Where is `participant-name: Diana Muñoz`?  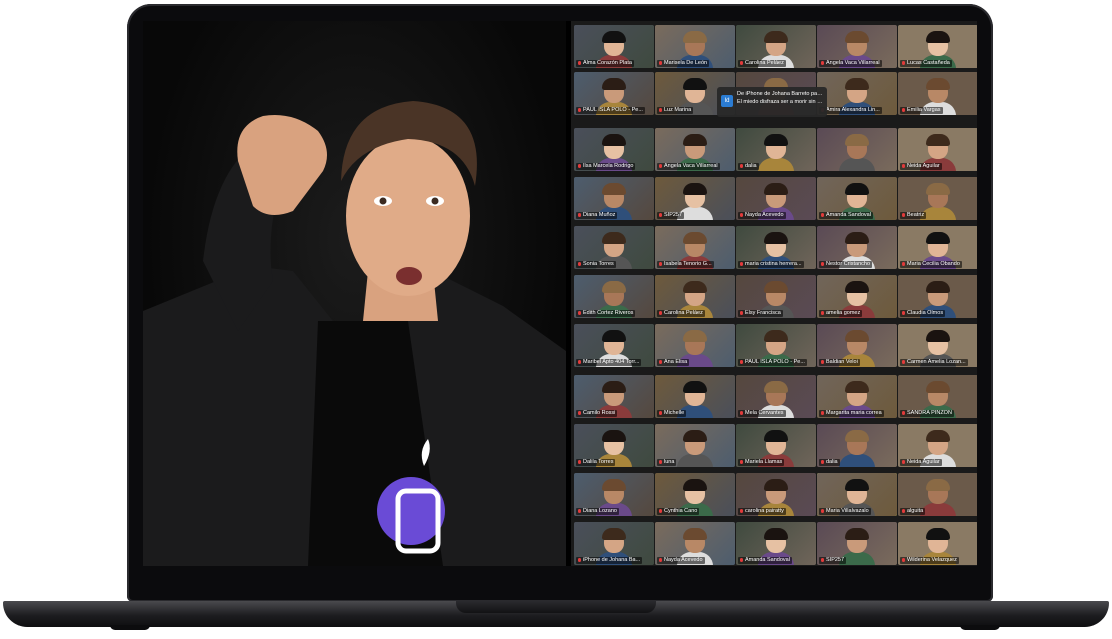
participant-name: Diana Muñoz is located at coordinates (597, 215).